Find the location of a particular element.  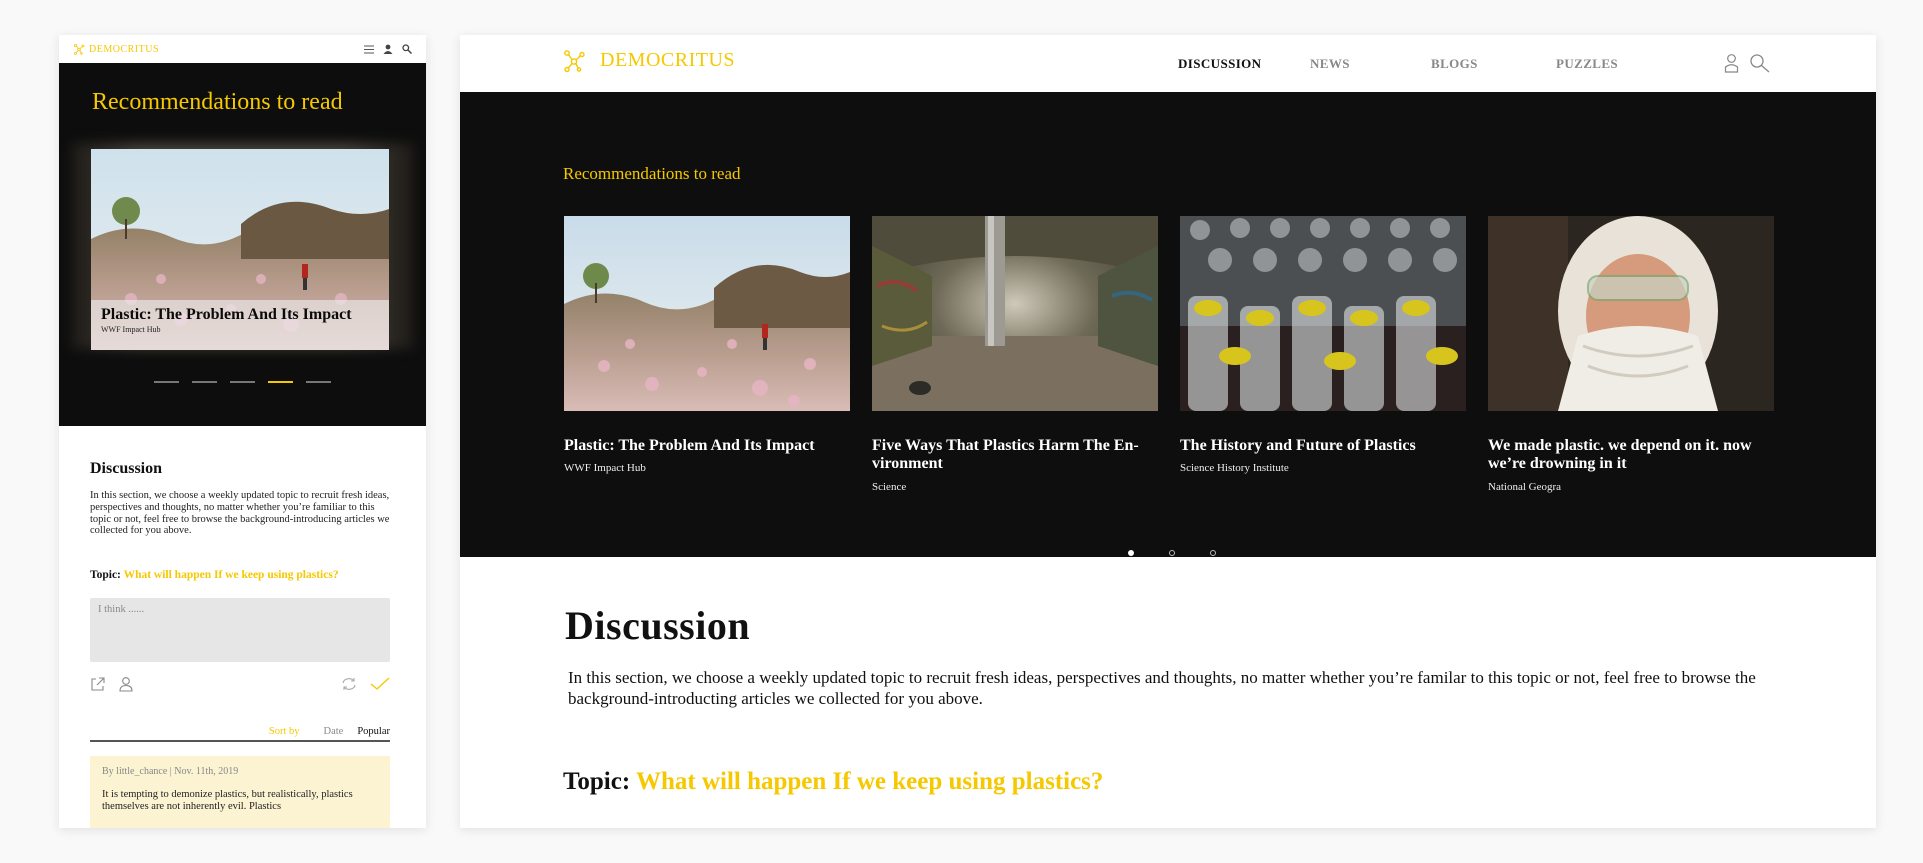

nav-discussion: DISCUSSION is located at coordinates (1244, 64).